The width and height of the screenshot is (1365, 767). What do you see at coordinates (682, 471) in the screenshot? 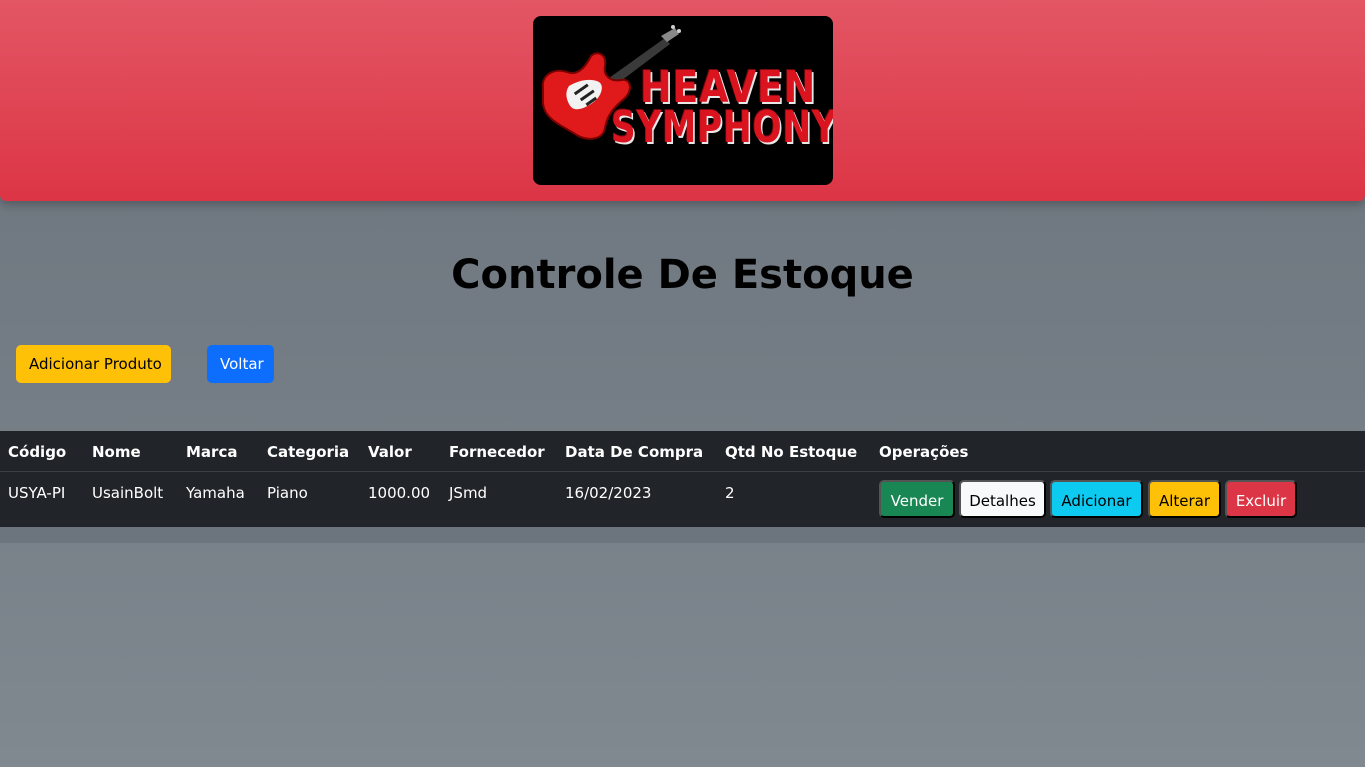
I see `table-header-divider` at bounding box center [682, 471].